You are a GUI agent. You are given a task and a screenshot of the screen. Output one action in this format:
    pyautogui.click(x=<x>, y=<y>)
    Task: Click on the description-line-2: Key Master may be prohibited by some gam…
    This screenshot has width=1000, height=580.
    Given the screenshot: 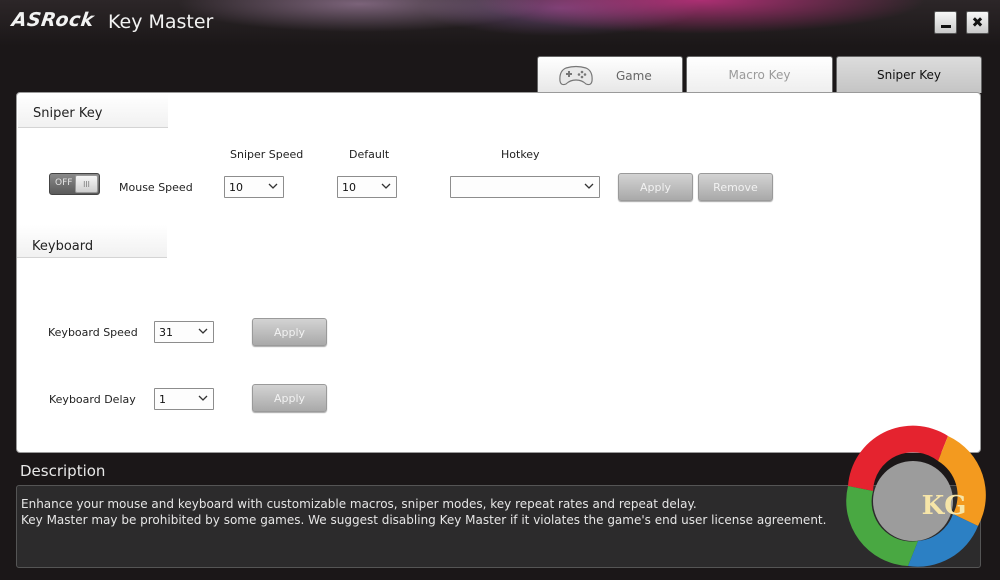 What is the action you would take?
    pyautogui.click(x=424, y=520)
    